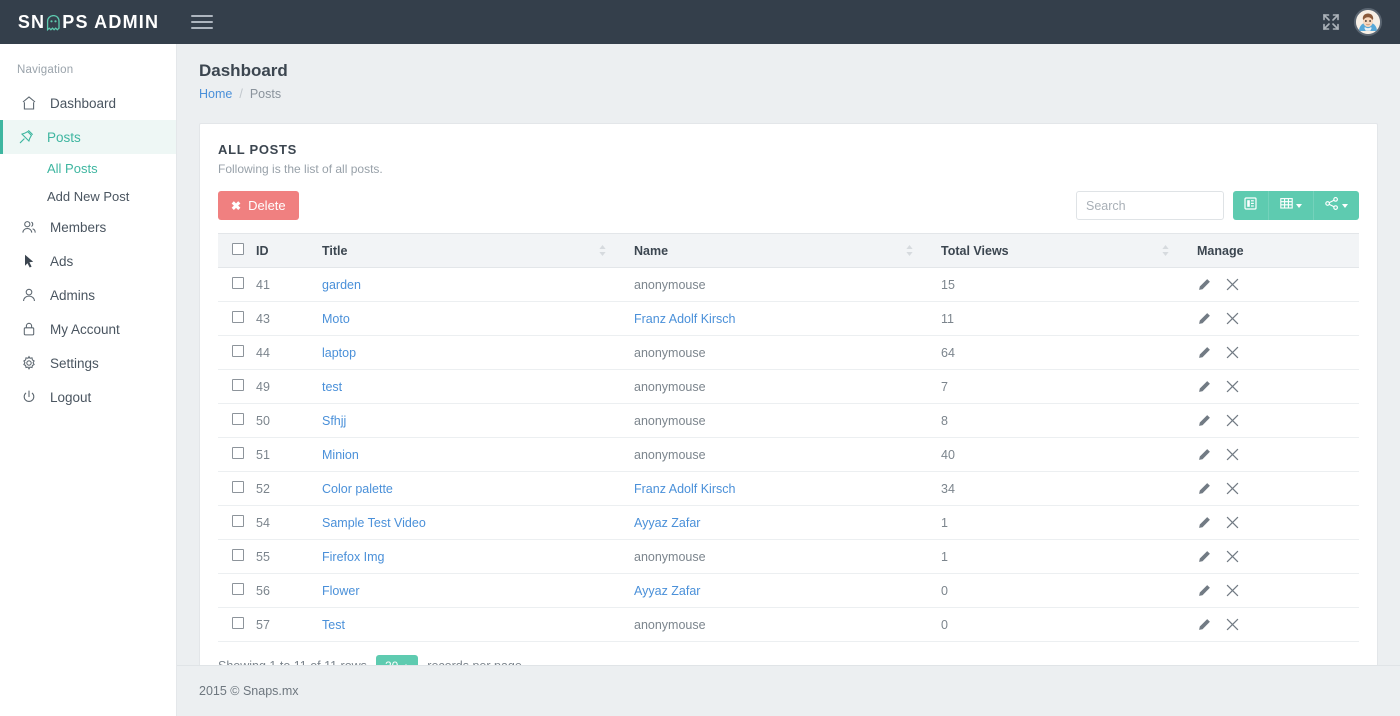  What do you see at coordinates (777, 250) in the screenshot?
I see `column-header-name: Name` at bounding box center [777, 250].